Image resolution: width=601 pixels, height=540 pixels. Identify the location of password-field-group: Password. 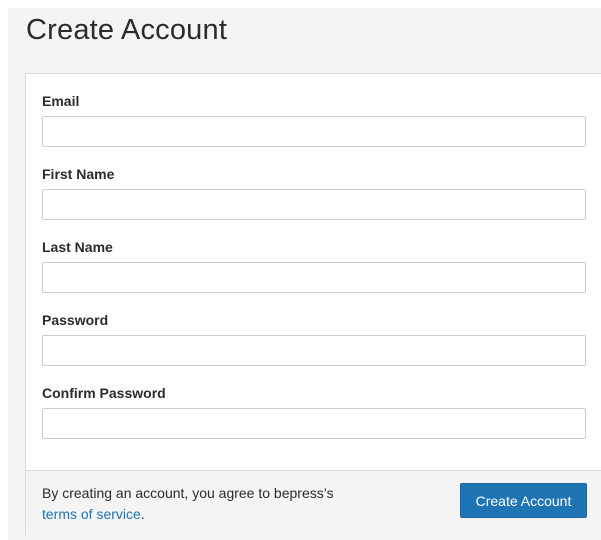
(314, 338).